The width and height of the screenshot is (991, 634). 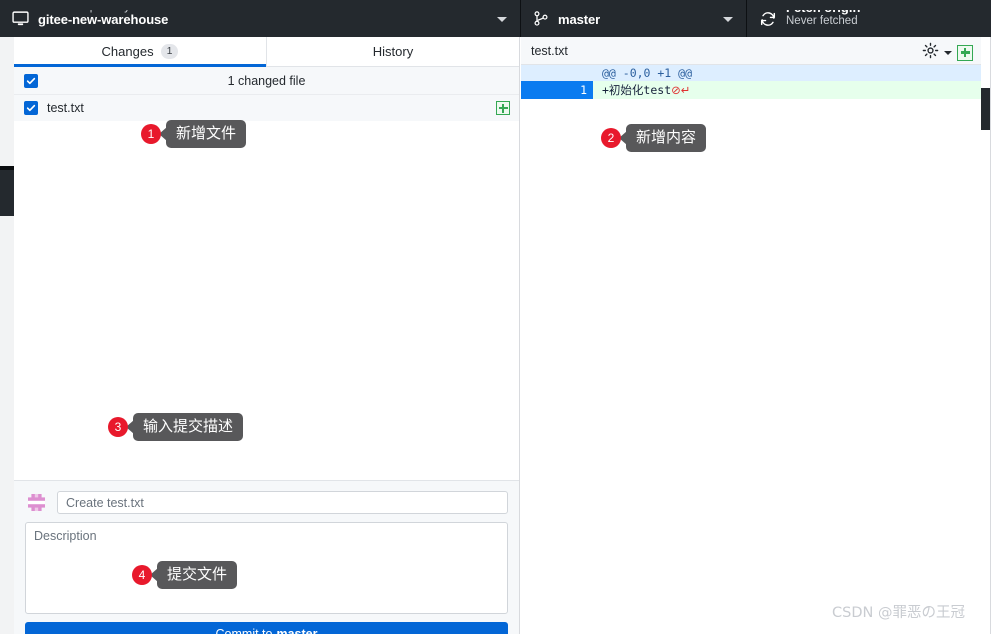 I want to click on current-branch-button: Current branch master, so click(x=633, y=18).